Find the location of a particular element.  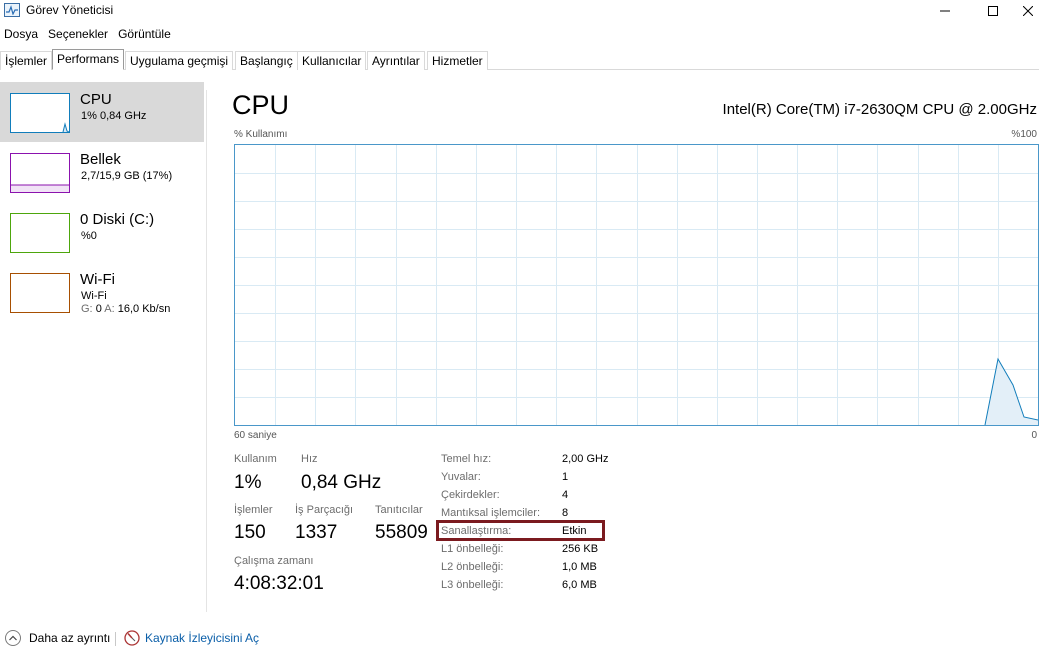

spec-l3-cache-value: 6,0 MB is located at coordinates (579, 585).